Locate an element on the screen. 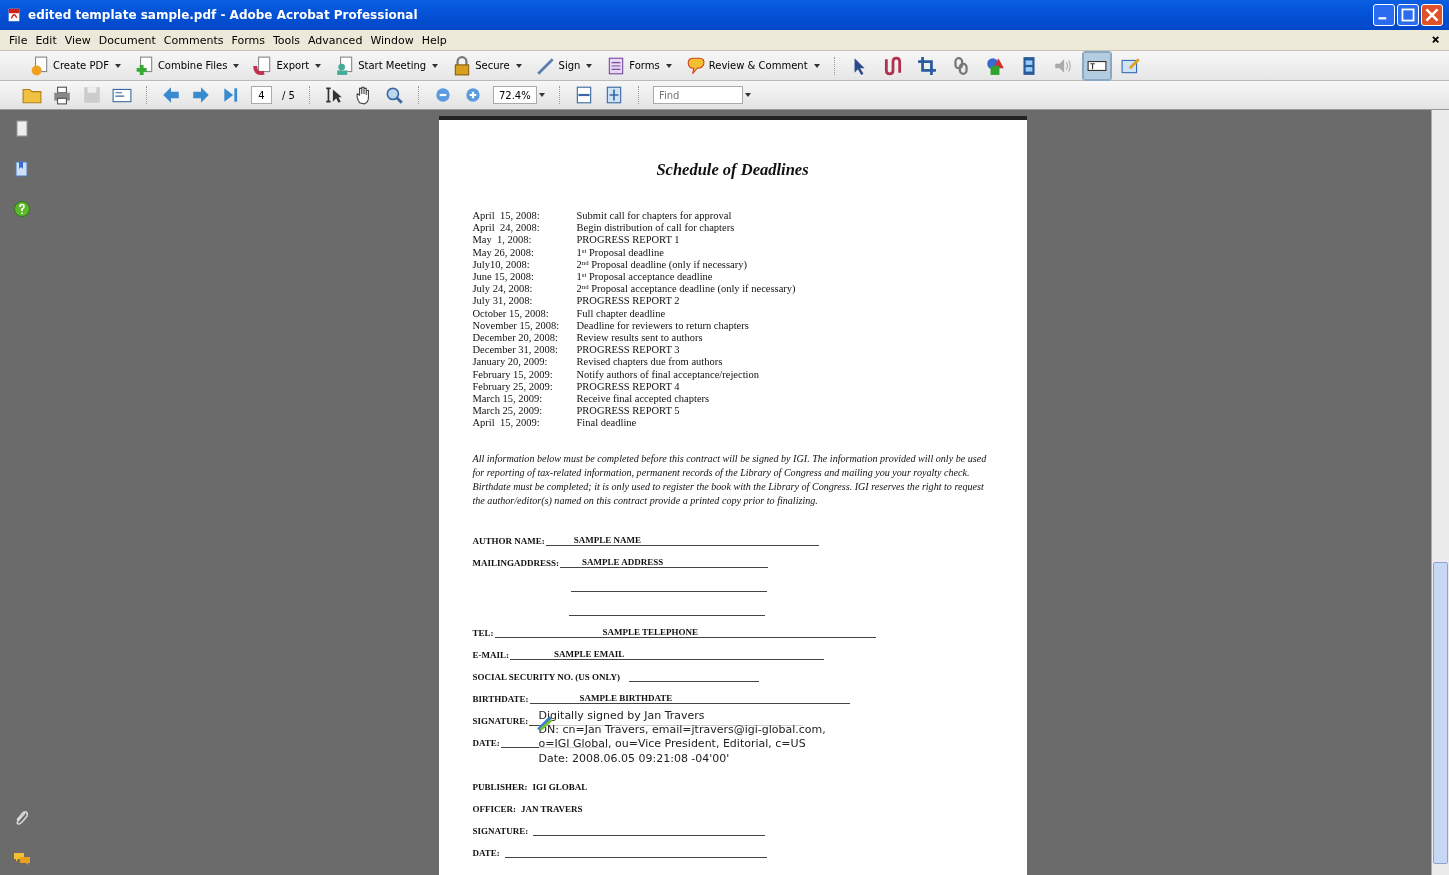  document-heading: Schedule of Deadlines is located at coordinates (732, 170).